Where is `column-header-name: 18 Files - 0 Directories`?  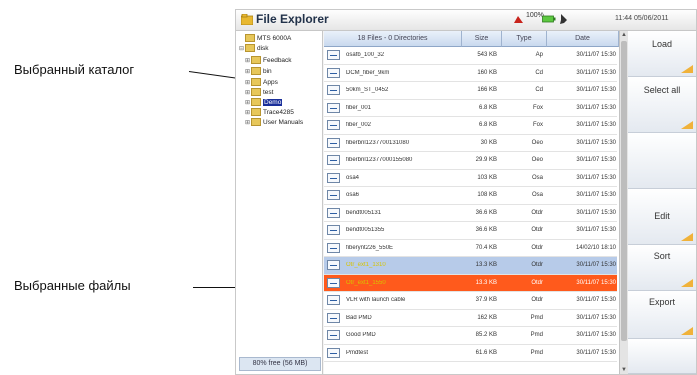 column-header-name: 18 Files - 0 Directories is located at coordinates (393, 39).